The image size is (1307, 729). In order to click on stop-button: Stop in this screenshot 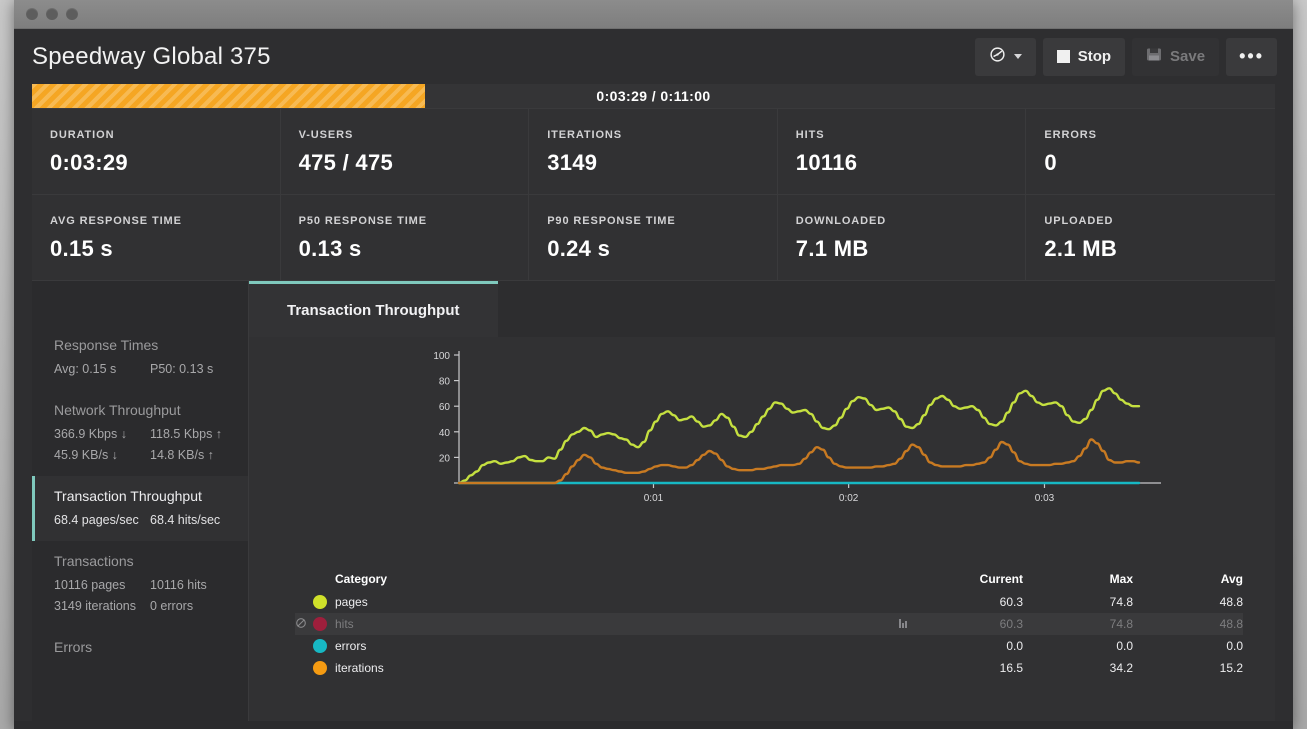, I will do `click(1084, 56)`.